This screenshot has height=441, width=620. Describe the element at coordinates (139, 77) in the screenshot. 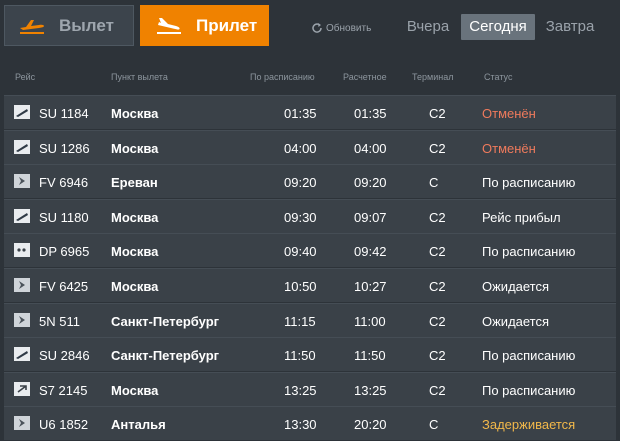

I see `column-header-origin: Пункт вылета` at that location.